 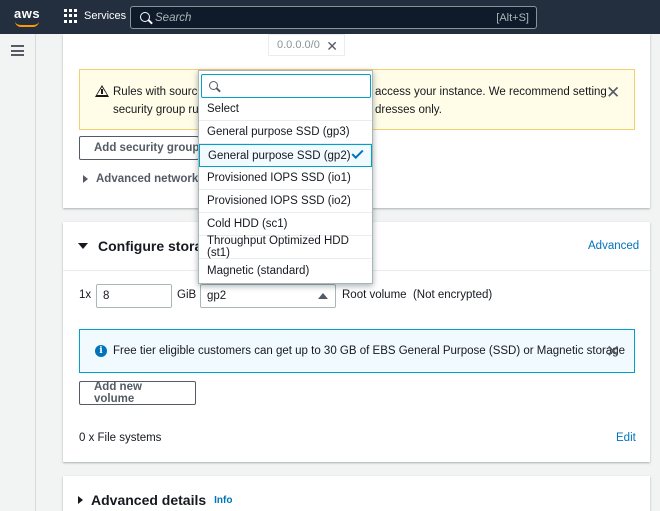 I want to click on dropdown-option: Throughput Optimized HDD (st1), so click(x=285, y=247).